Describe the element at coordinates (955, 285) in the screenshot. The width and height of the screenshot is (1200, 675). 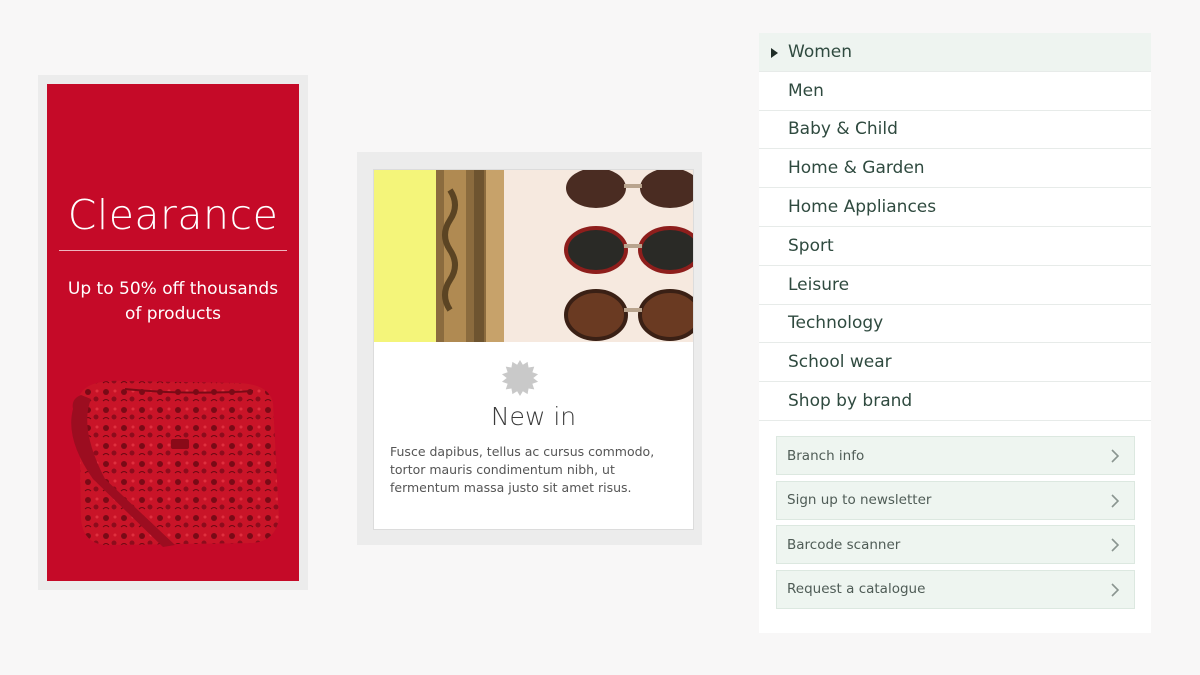
I see `menu-item-leisure: Leisure` at that location.